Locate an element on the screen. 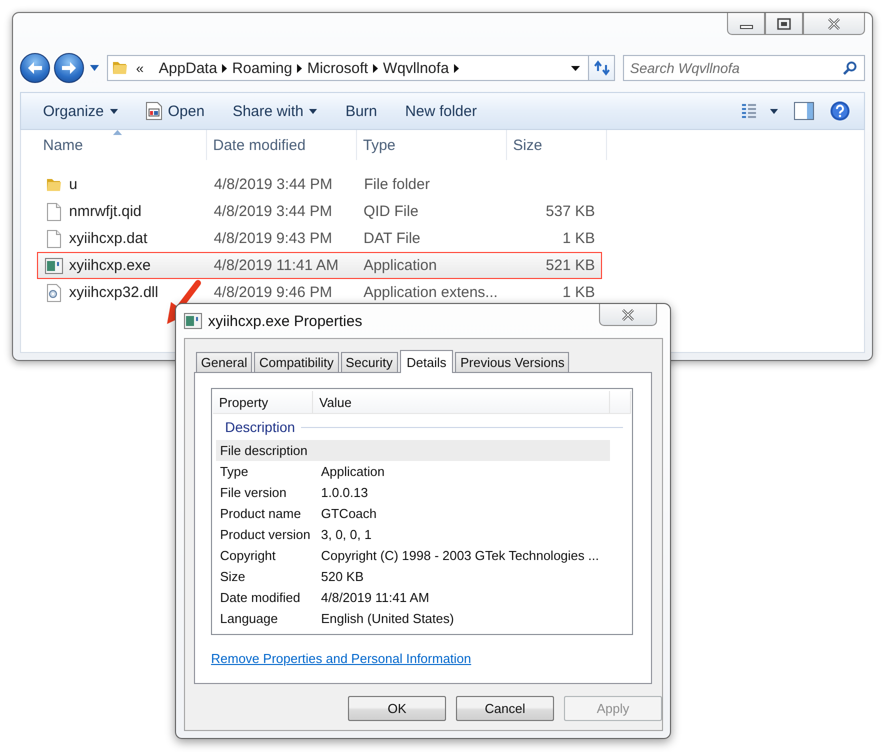  help-icon is located at coordinates (840, 111).